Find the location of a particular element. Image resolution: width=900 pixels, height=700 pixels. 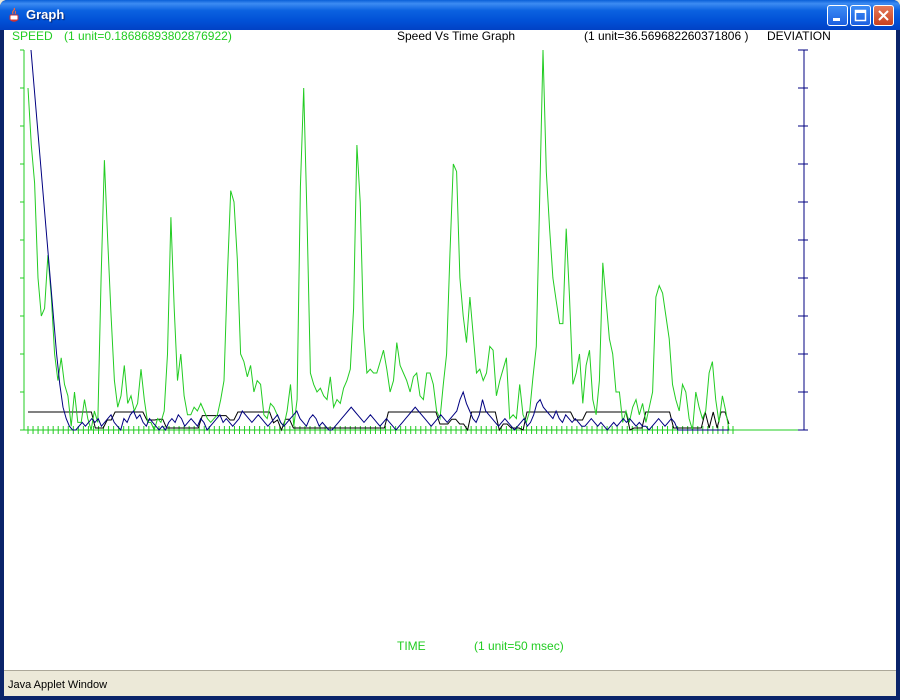

maximize-icon is located at coordinates (860, 15).